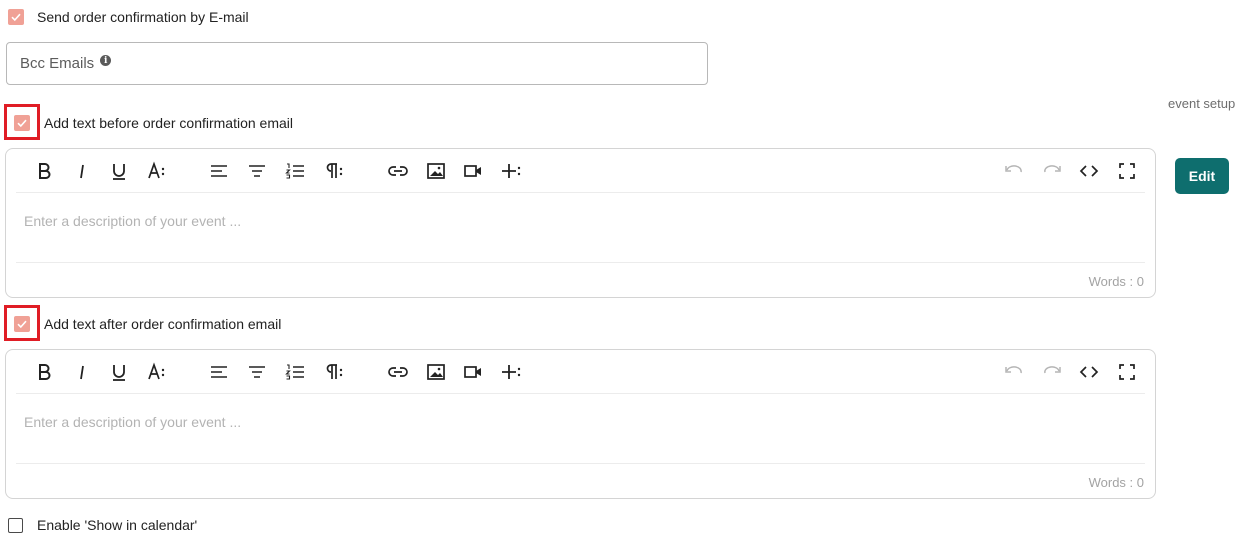  Describe the element at coordinates (169, 123) in the screenshot. I see `before-text-label: Add text before order confirmation email` at that location.